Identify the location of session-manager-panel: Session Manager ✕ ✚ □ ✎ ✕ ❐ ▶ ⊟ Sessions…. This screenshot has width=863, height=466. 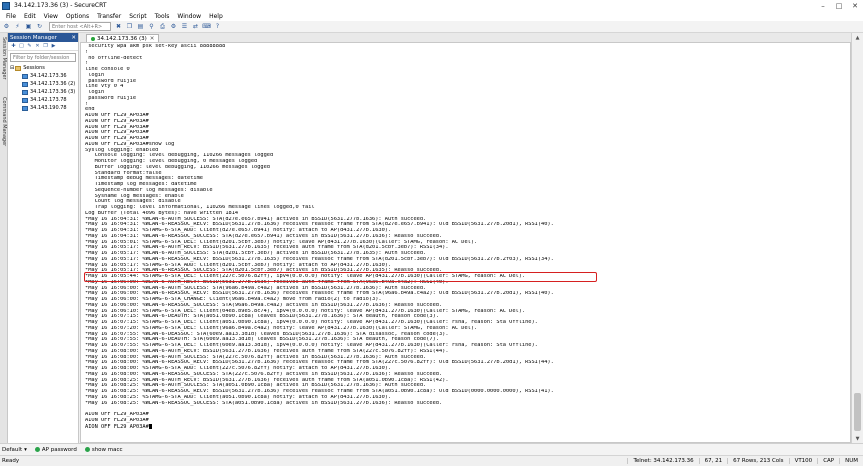
(43, 238).